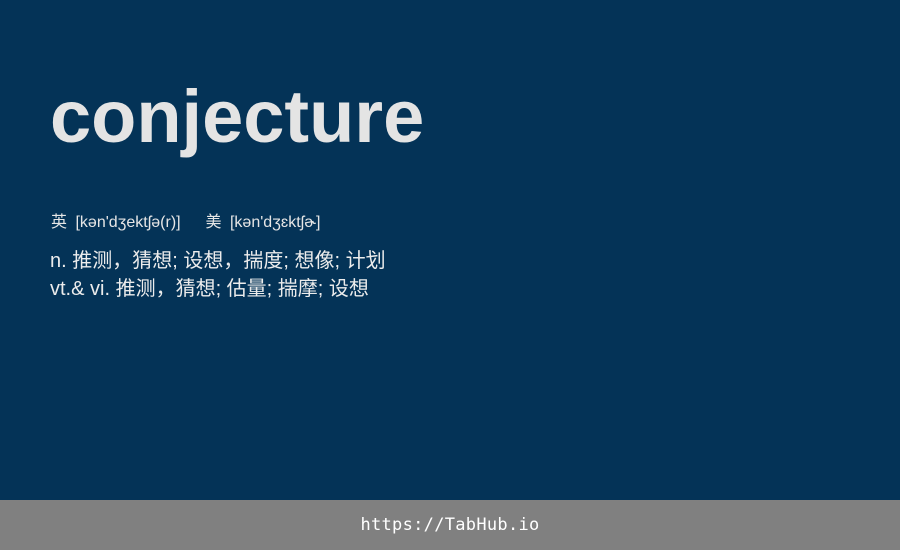 The image size is (900, 550). What do you see at coordinates (59, 222) in the screenshot?
I see `uk-label: 英` at bounding box center [59, 222].